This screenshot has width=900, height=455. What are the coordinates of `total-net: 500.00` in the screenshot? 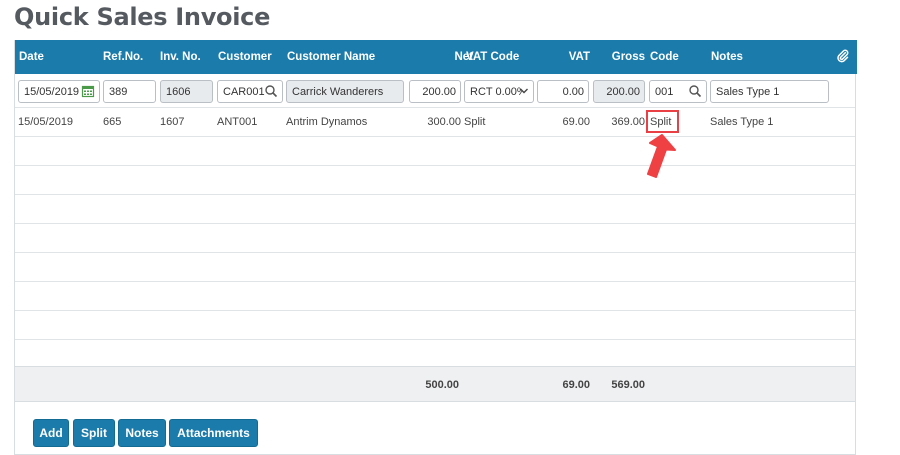 It's located at (442, 385).